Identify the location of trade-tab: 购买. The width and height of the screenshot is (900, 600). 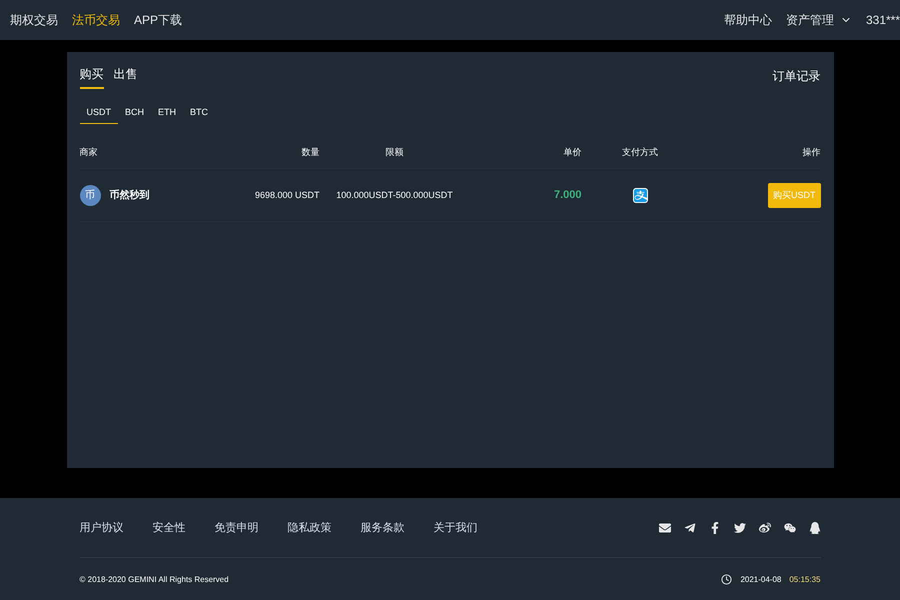
(92, 76).